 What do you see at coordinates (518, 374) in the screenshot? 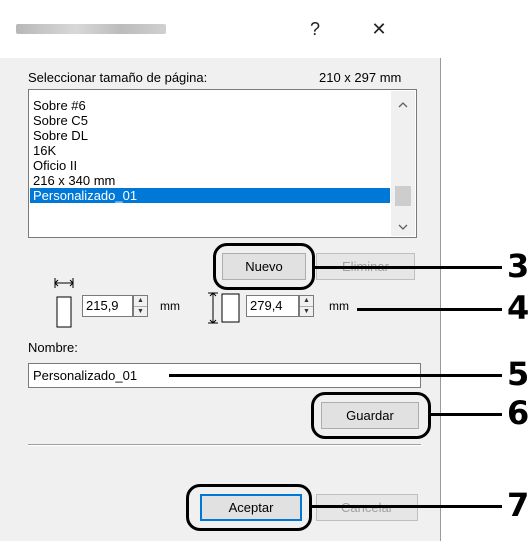
I see `callout-number-5: 5` at bounding box center [518, 374].